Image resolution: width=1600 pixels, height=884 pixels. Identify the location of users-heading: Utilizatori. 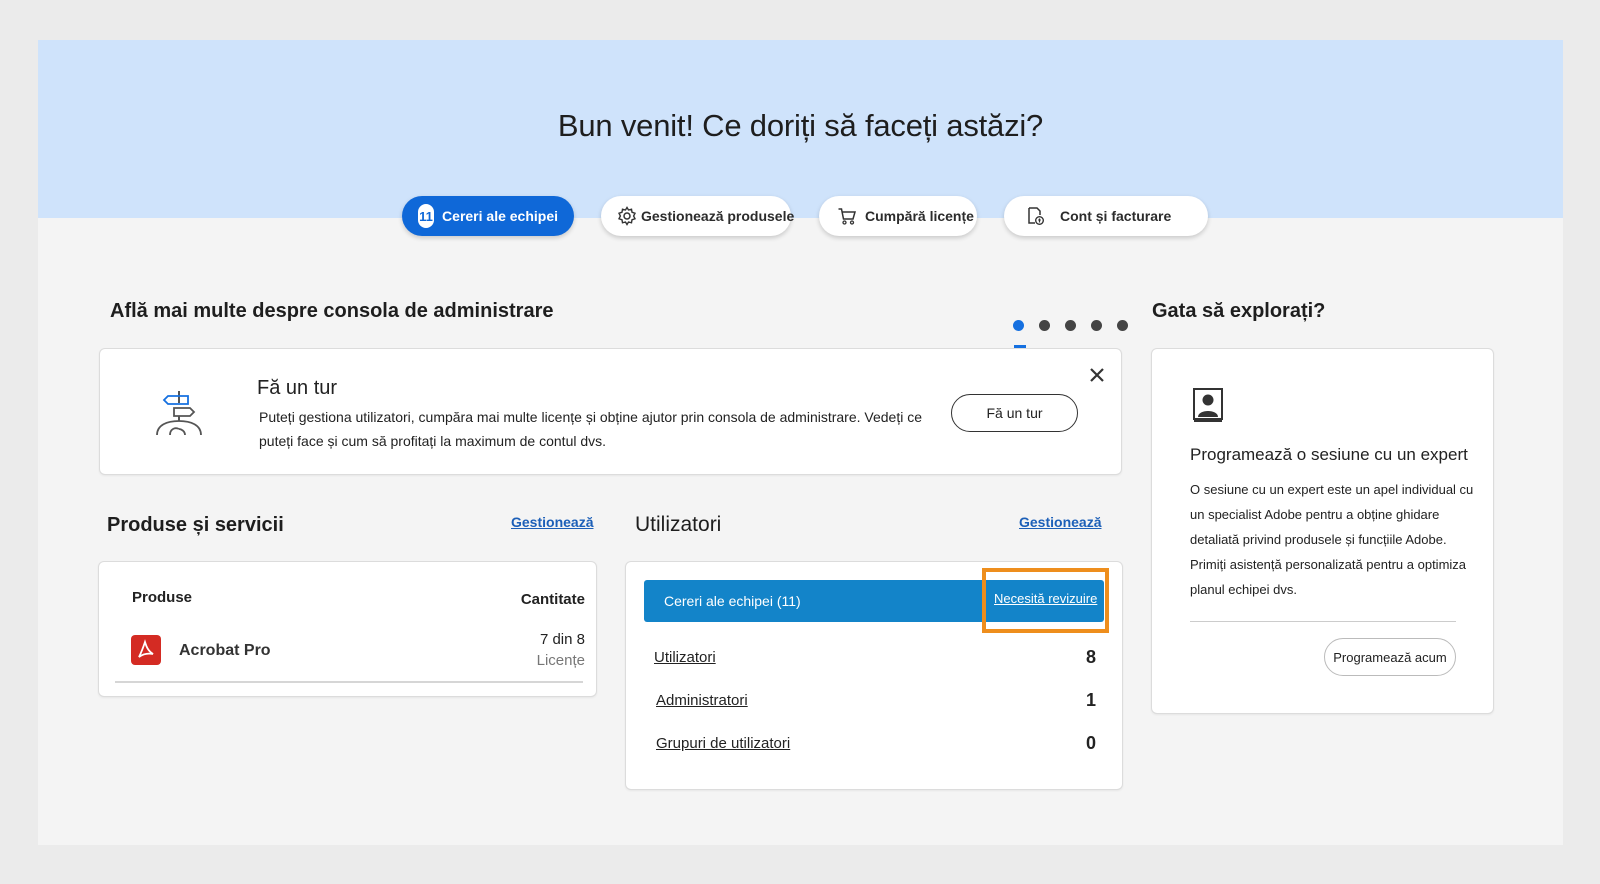
(678, 524).